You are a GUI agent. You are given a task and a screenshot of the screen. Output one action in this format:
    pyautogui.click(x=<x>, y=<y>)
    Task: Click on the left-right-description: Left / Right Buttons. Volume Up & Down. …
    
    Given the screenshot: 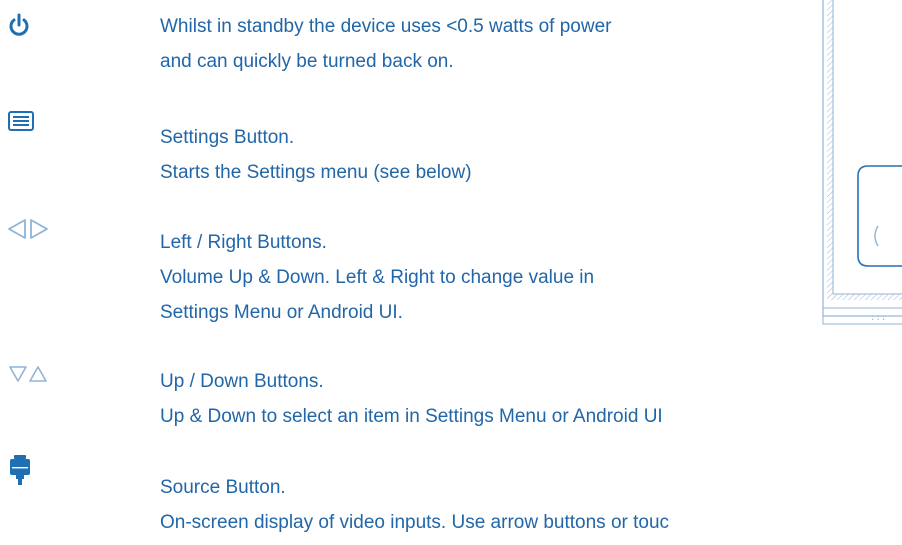 What is the action you would take?
    pyautogui.click(x=377, y=277)
    